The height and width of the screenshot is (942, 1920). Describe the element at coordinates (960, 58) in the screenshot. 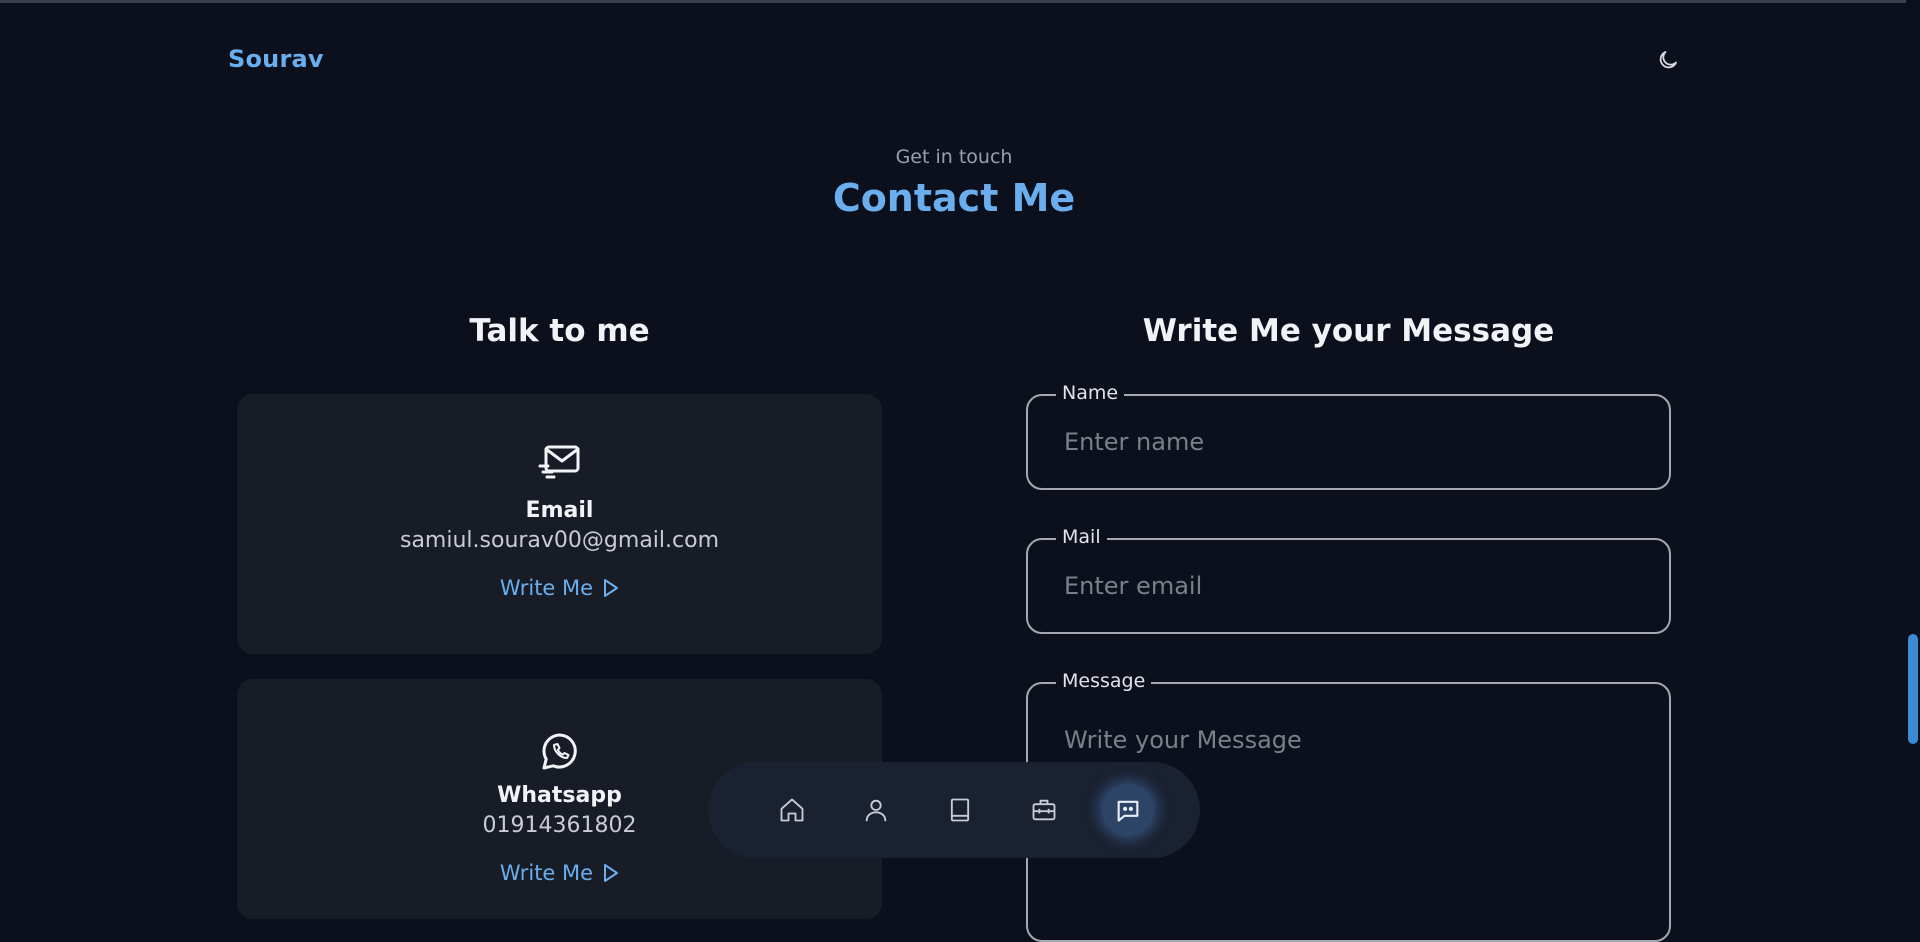

I see `site-header: Sourav` at that location.